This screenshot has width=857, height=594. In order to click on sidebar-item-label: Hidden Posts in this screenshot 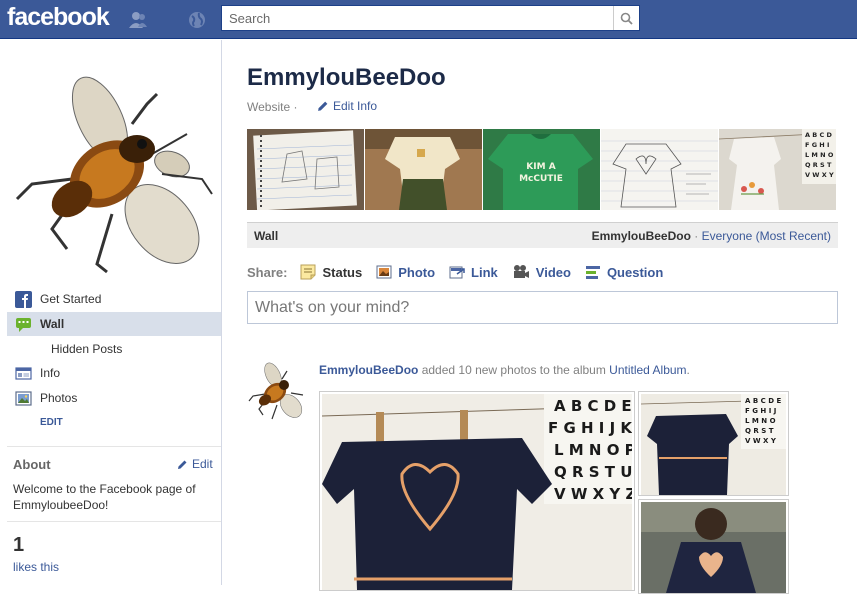, I will do `click(87, 349)`.